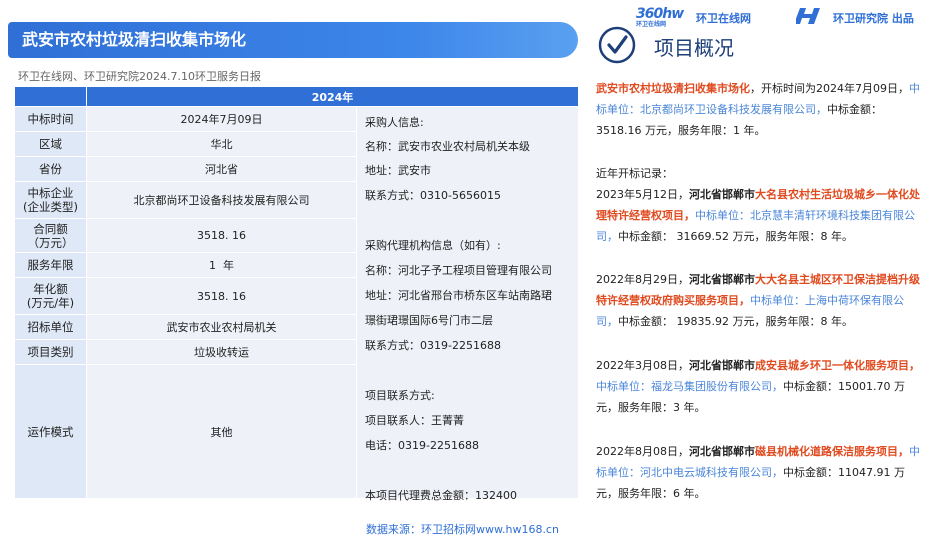 This screenshot has width=934, height=542. I want to click on row-label: 运作模式, so click(50, 431).